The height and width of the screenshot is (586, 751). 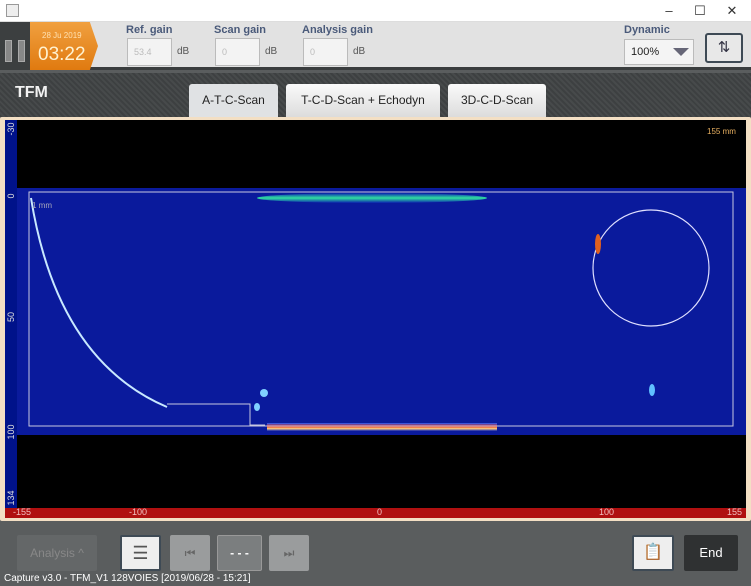 What do you see at coordinates (62, 35) in the screenshot?
I see `clock-date: 28 Ju 2019` at bounding box center [62, 35].